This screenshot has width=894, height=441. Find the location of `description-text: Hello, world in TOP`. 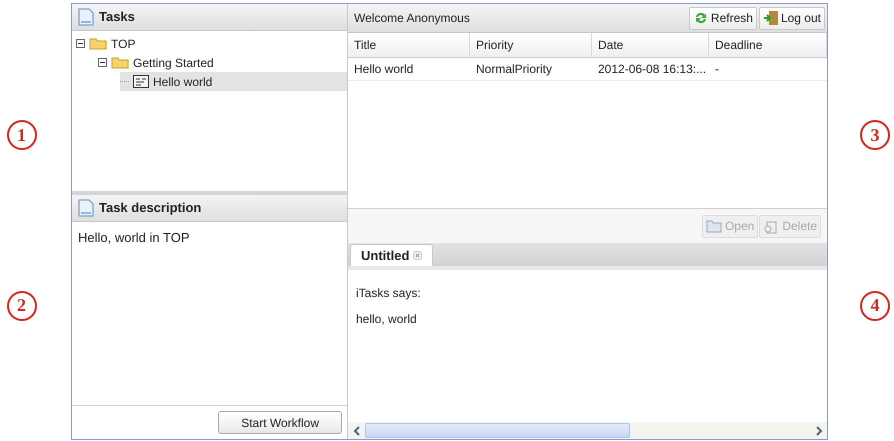

description-text: Hello, world in TOP is located at coordinates (134, 237).